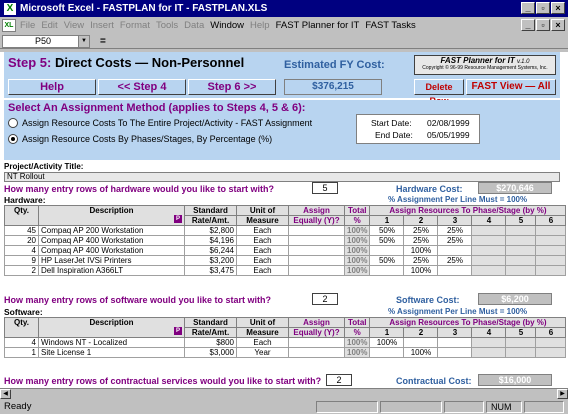 This screenshot has width=568, height=414. I want to click on cell-desc: Compaq AP 200 Workstation, so click(111, 230).